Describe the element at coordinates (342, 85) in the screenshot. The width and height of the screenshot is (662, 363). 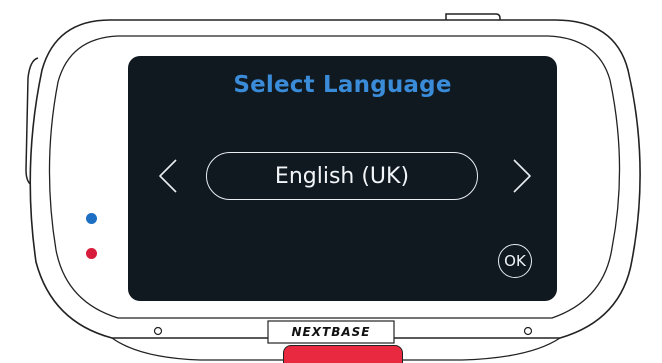
I see `page-title: Select Language` at that location.